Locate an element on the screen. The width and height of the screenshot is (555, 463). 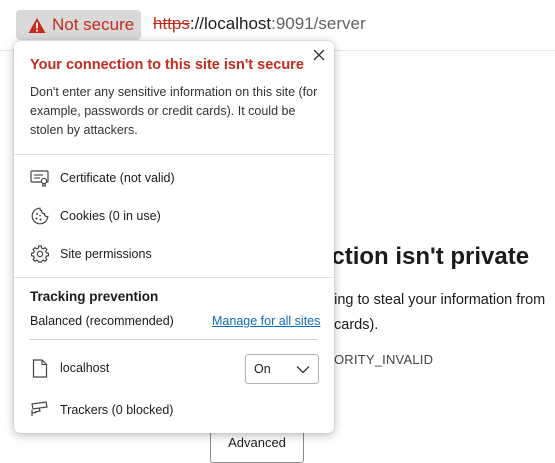
trackers-item: Trackers (0 blocked) is located at coordinates (174, 410).